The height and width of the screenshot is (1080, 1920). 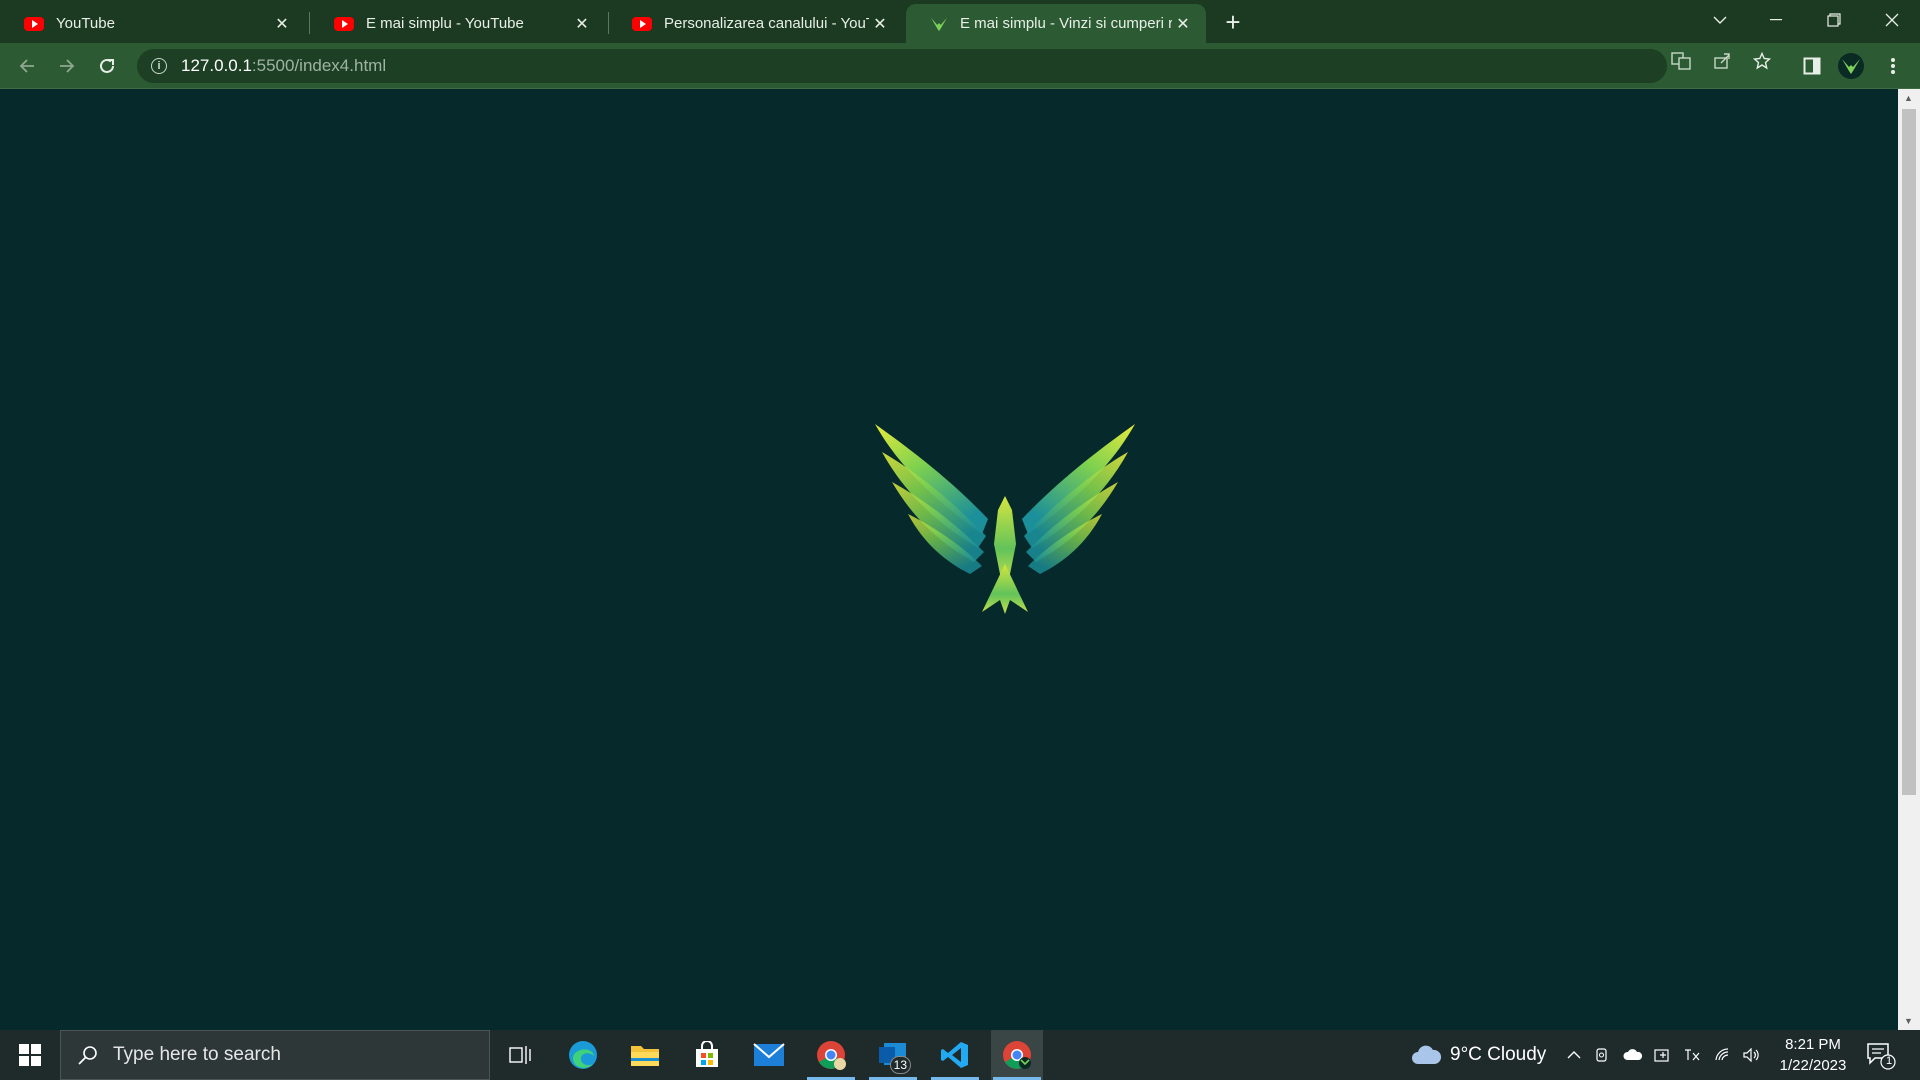 What do you see at coordinates (1881, 1056) in the screenshot?
I see `action-center-button: 1` at bounding box center [1881, 1056].